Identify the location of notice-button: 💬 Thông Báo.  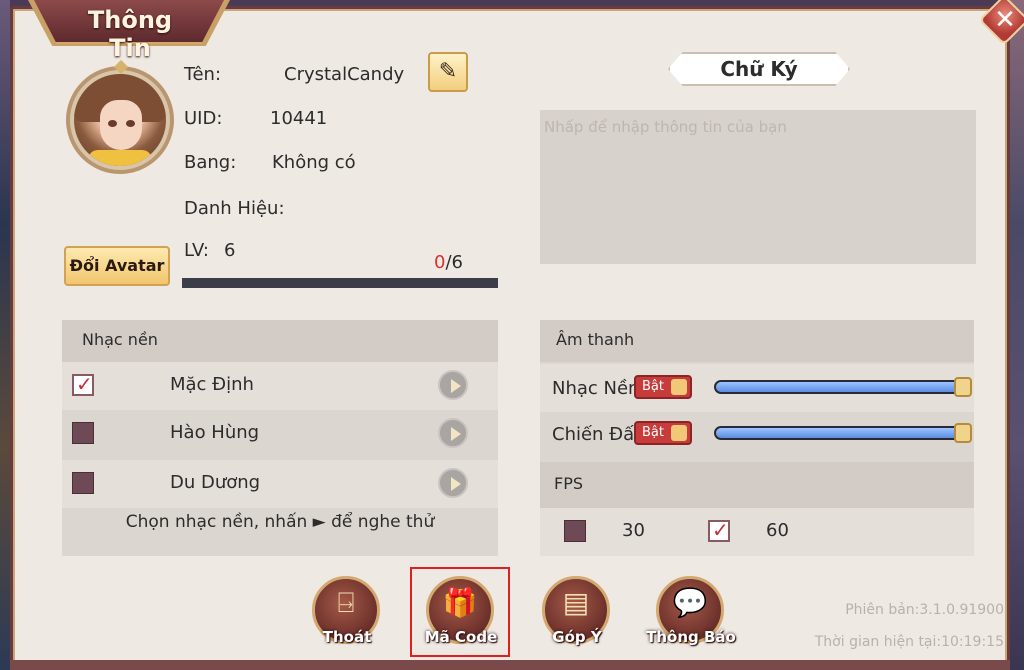
(691, 613).